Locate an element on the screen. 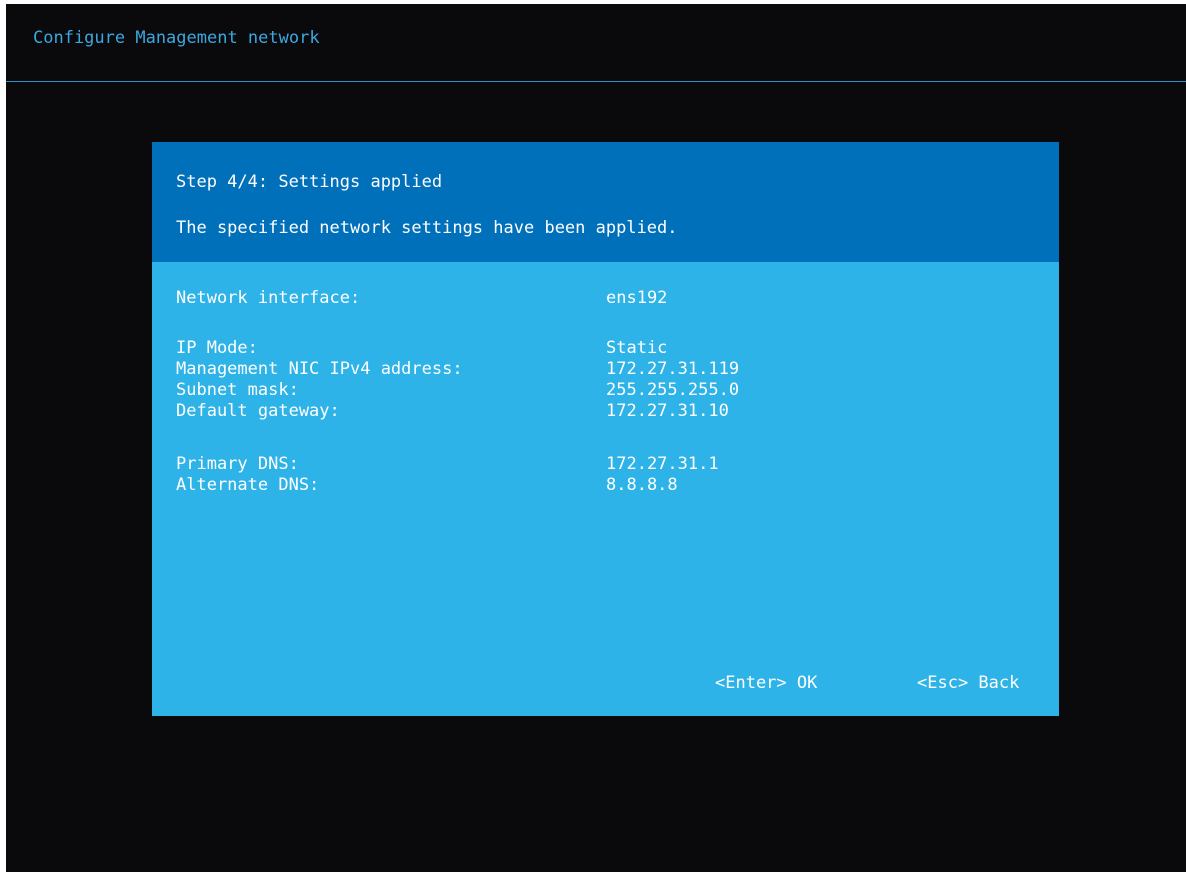  field-label-ip-mode: IP Mode: is located at coordinates (217, 348).